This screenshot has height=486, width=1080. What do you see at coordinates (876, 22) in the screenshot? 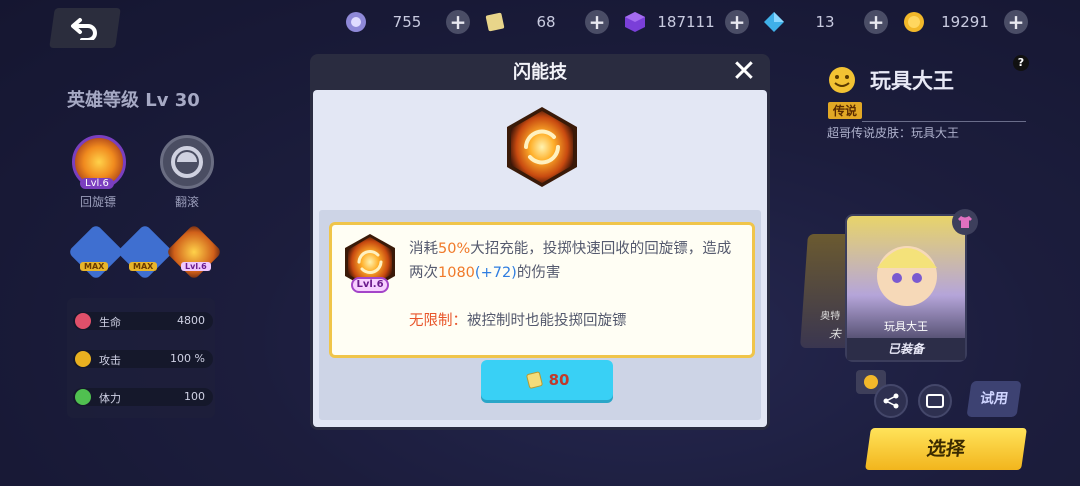
I see `add-diamond-button: +` at bounding box center [876, 22].